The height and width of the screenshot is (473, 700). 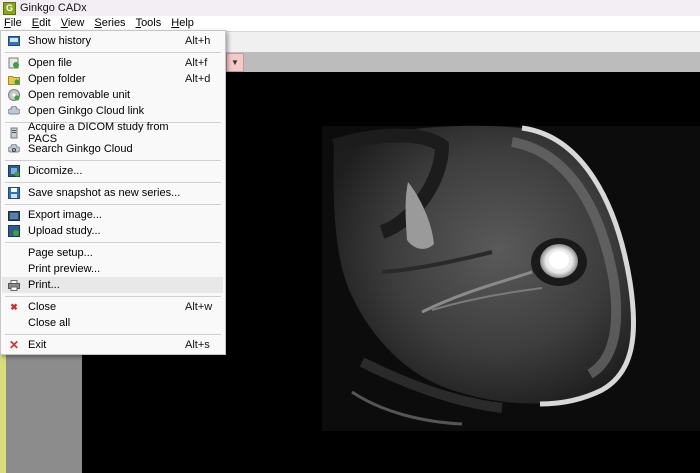 I want to click on dicomize-icon, so click(x=14, y=171).